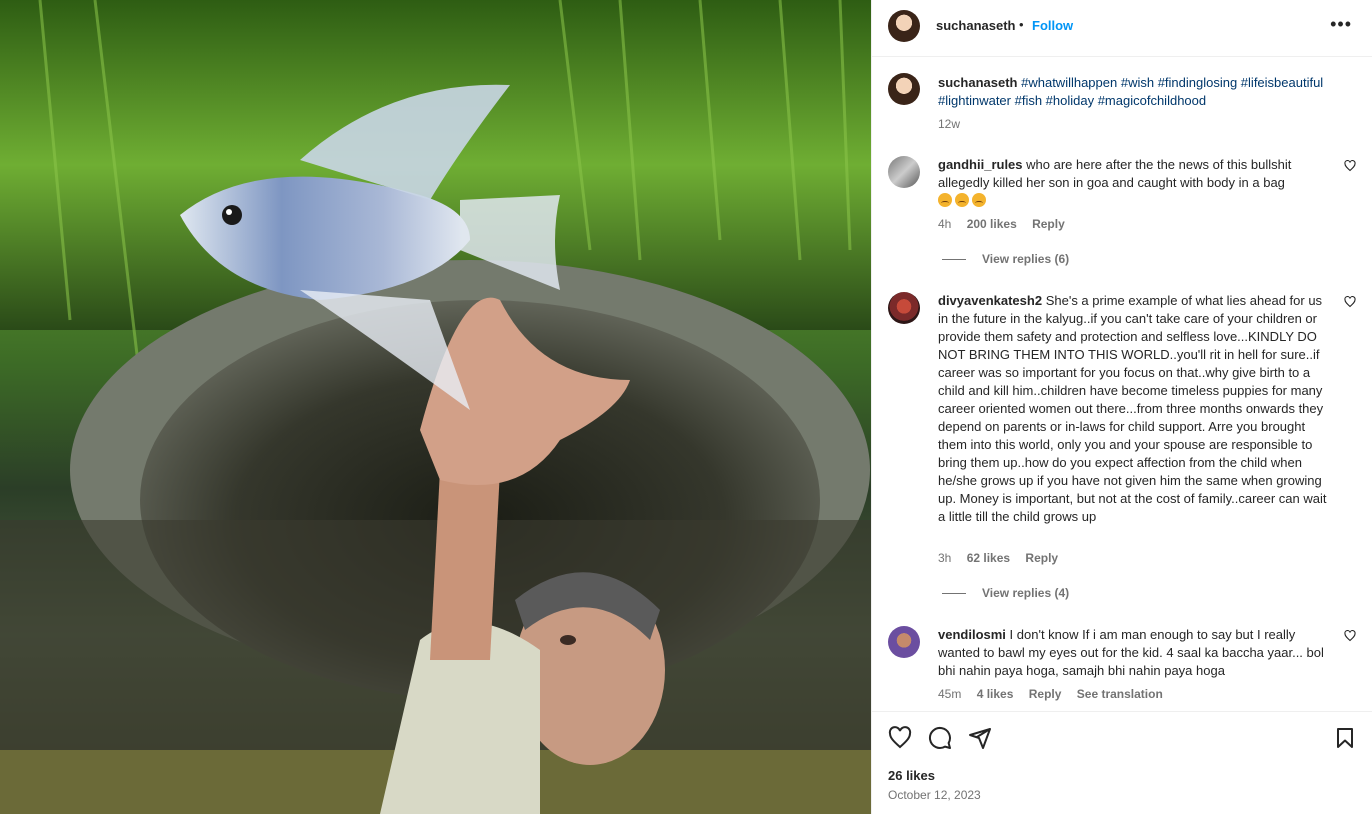  What do you see at coordinates (949, 694) in the screenshot?
I see `comment-time: 45m` at bounding box center [949, 694].